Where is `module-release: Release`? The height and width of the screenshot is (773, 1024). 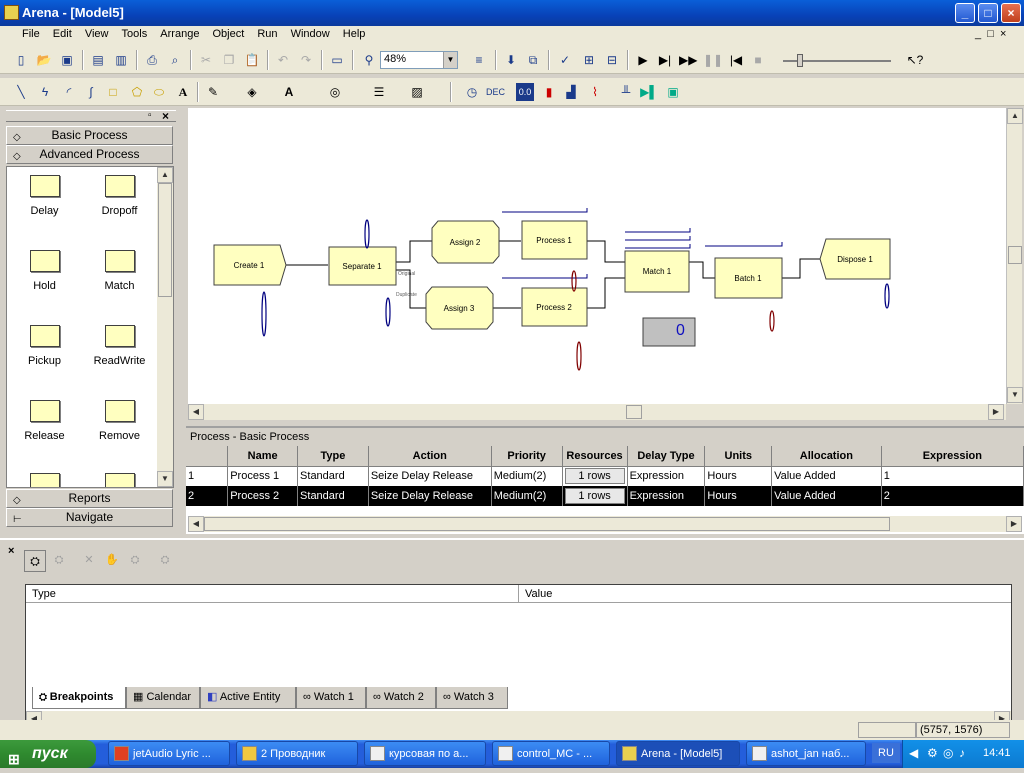 module-release: Release is located at coordinates (44, 421).